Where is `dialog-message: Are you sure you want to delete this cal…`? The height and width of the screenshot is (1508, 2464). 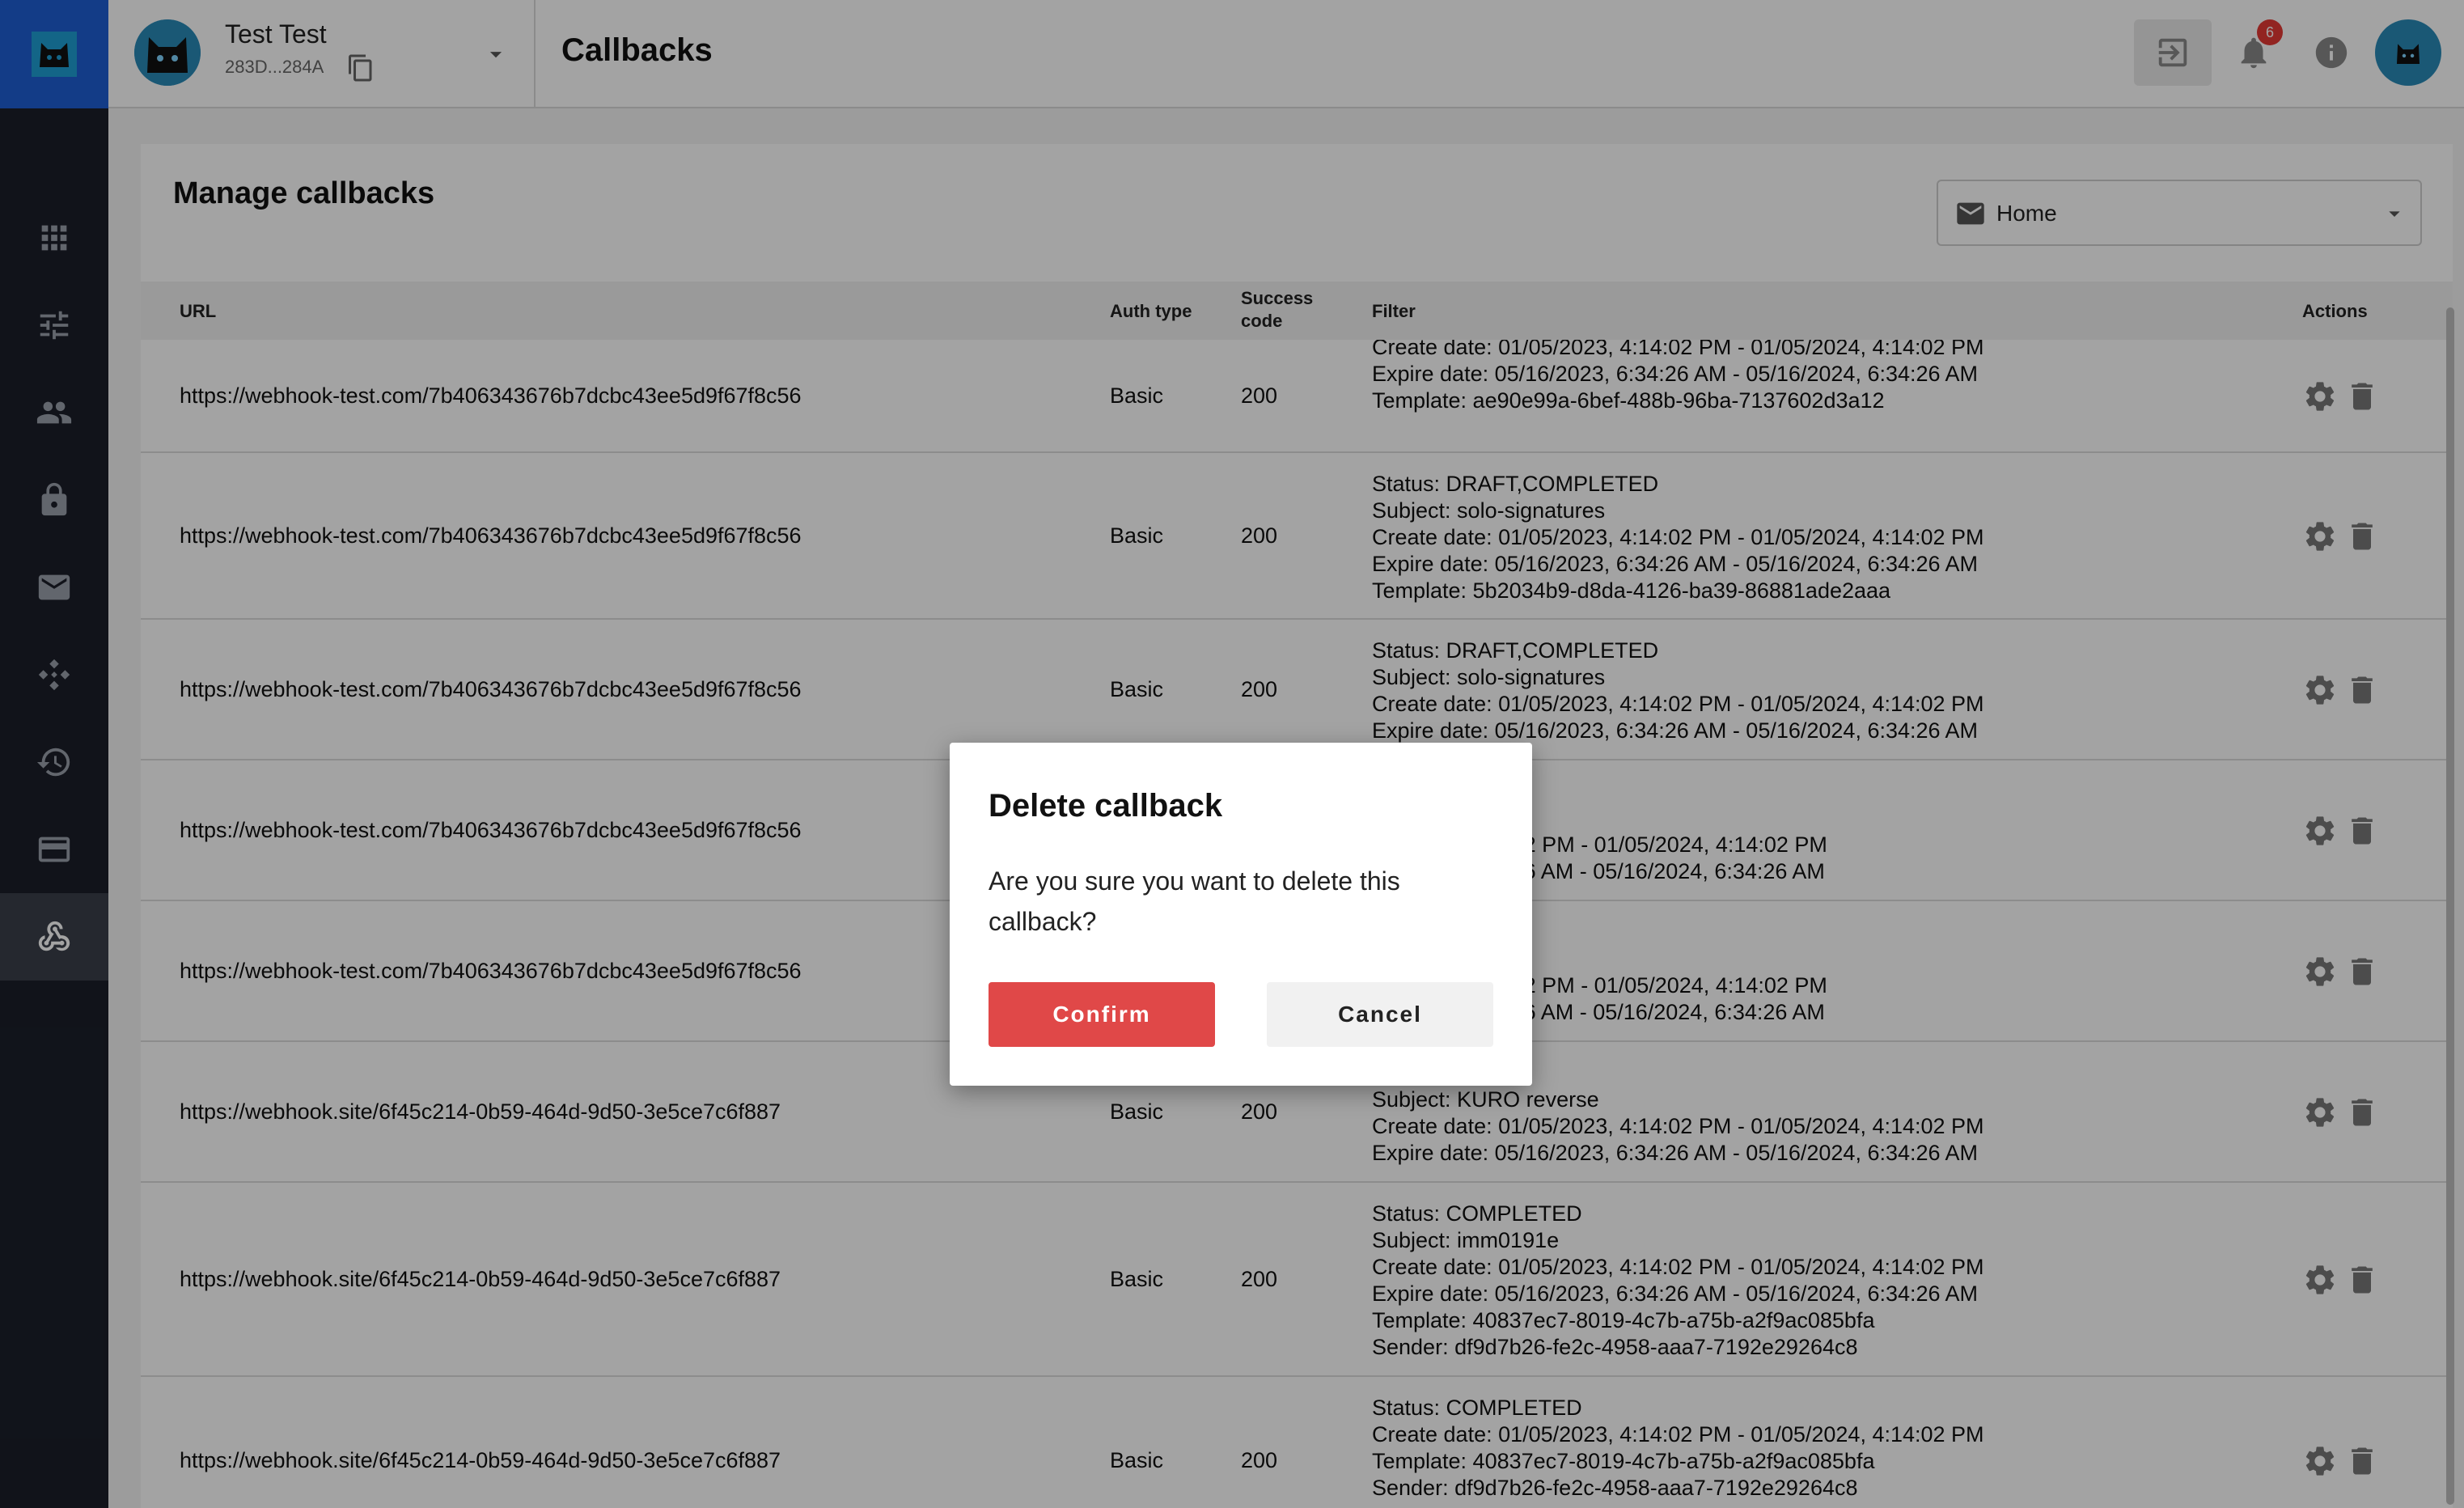
dialog-message: Are you sure you want to delete this cal… is located at coordinates (1194, 901).